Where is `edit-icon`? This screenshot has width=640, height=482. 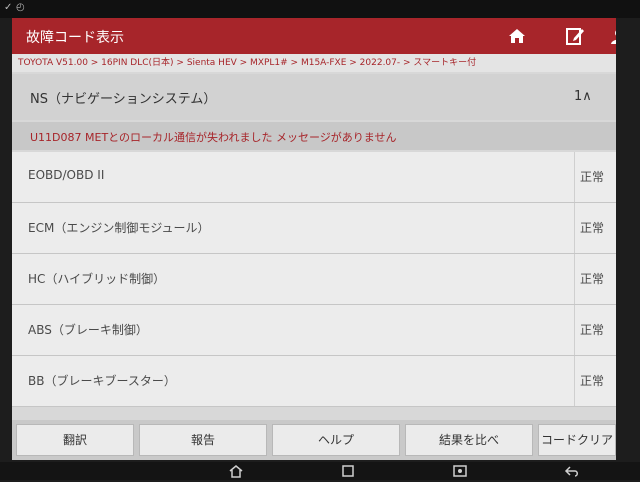 edit-icon is located at coordinates (575, 36).